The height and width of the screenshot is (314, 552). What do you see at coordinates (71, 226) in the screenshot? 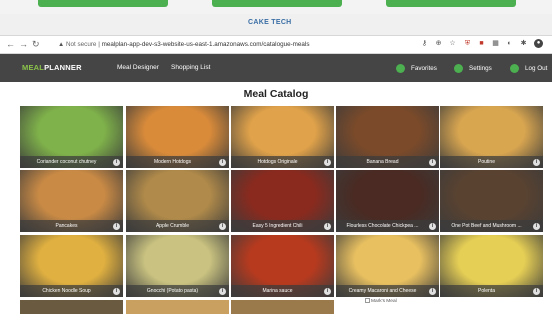
I see `meal-name: Pancakes` at bounding box center [71, 226].